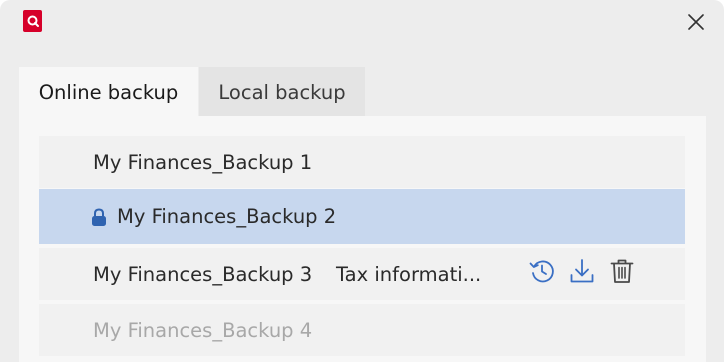  I want to click on download-icon, so click(582, 271).